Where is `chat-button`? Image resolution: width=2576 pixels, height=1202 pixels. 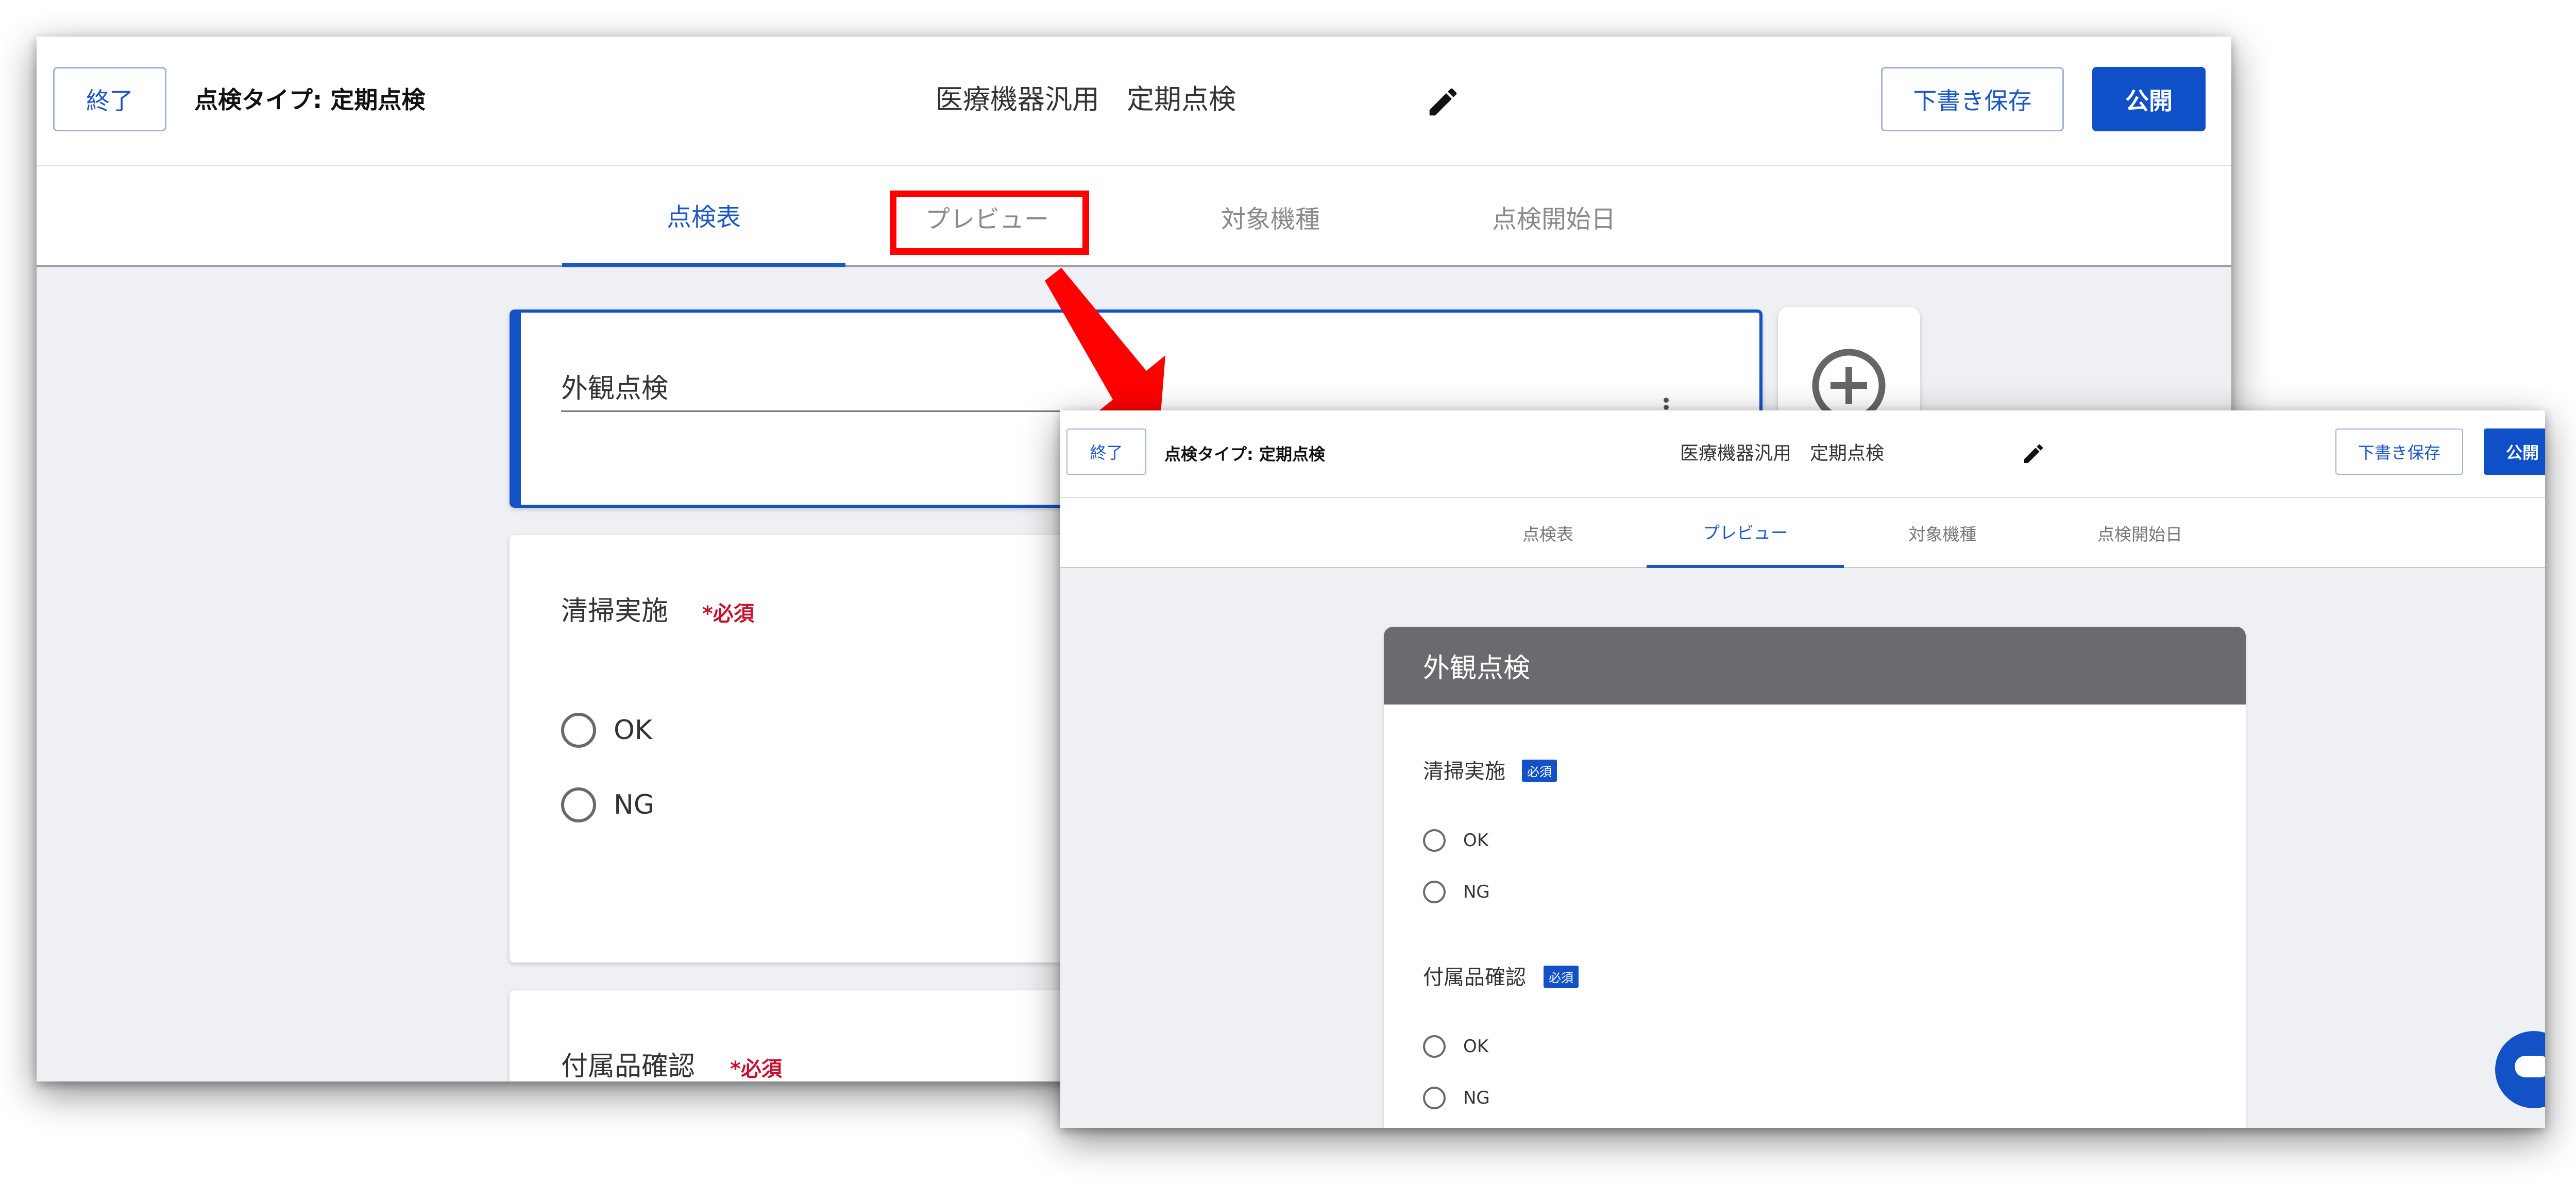 chat-button is located at coordinates (2520, 1069).